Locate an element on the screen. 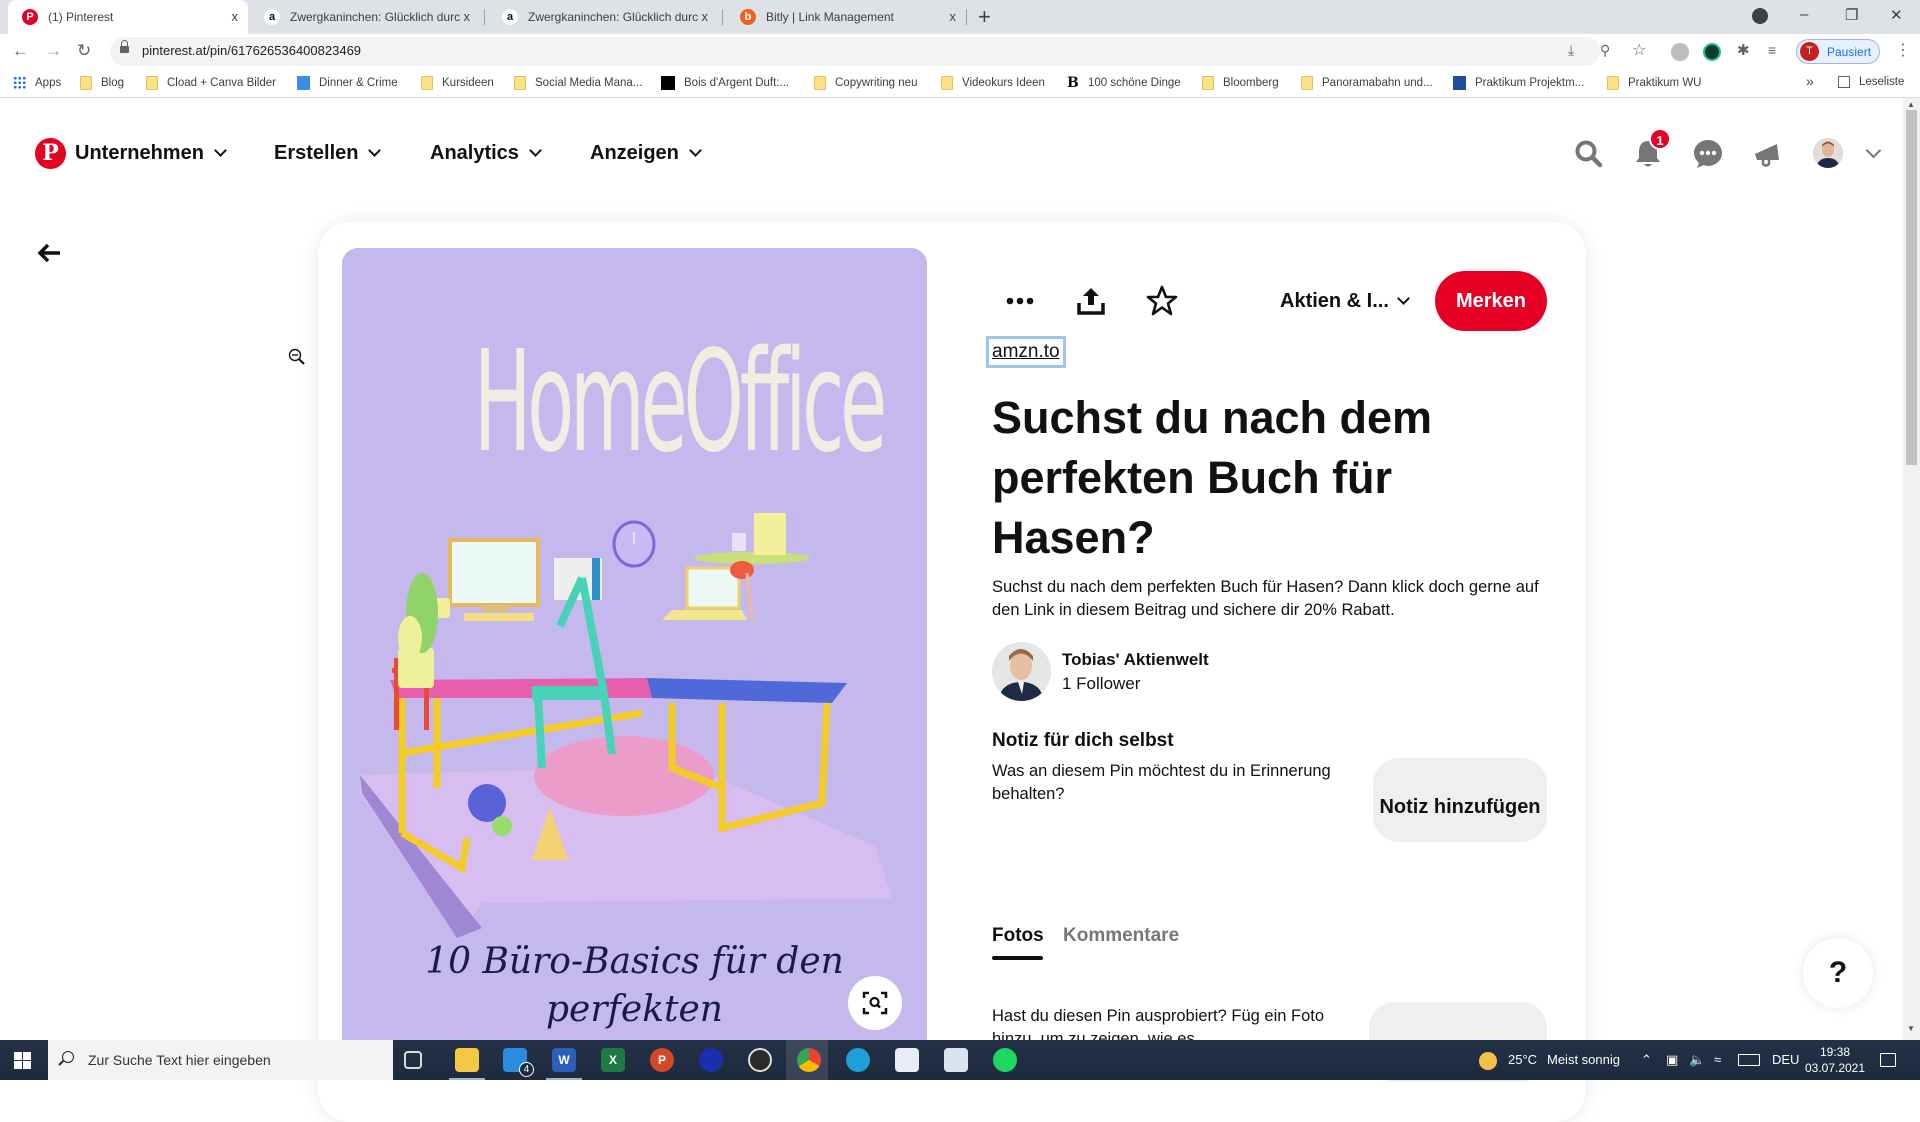  taskbar-search-input: Zur Suche Text hier eingeben is located at coordinates (220, 1060).